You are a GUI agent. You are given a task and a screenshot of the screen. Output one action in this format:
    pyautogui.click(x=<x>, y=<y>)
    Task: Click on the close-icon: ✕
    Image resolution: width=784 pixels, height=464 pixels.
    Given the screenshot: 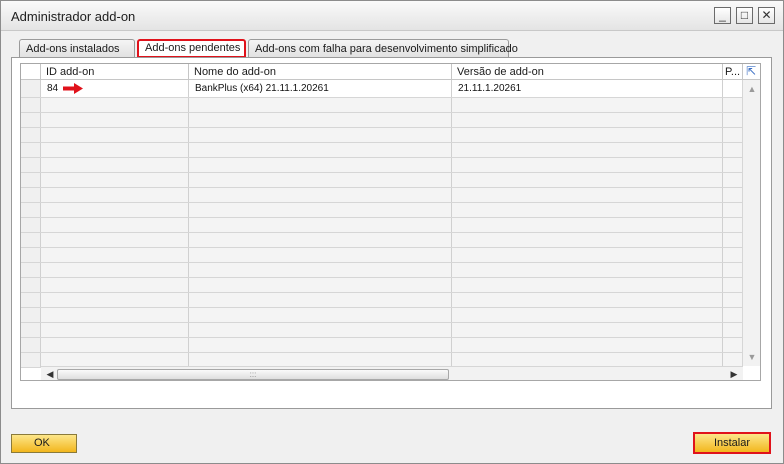 What is the action you would take?
    pyautogui.click(x=766, y=15)
    